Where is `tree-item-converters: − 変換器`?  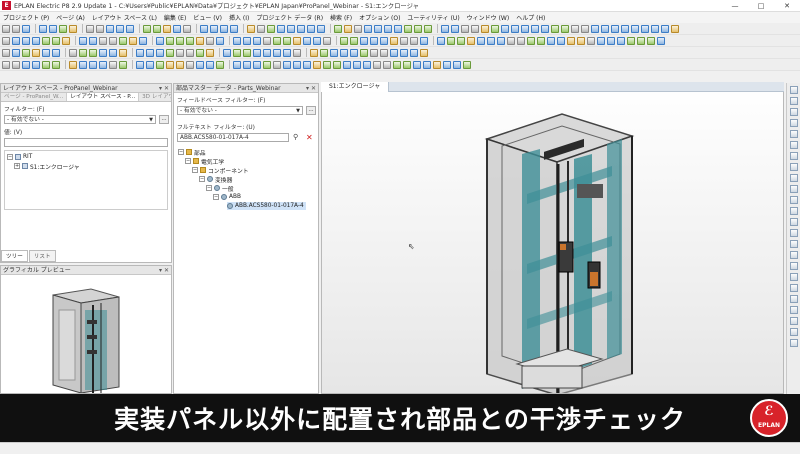
tree-item-converters: − 変換器 is located at coordinates (215, 179).